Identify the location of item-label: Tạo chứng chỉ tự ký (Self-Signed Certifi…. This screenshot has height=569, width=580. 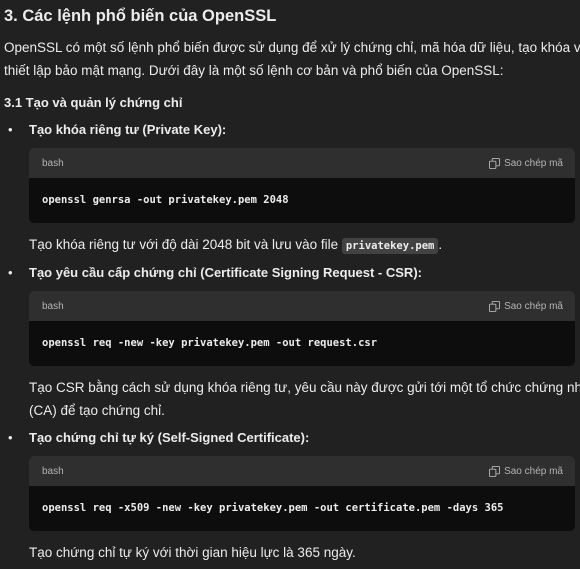
(169, 437).